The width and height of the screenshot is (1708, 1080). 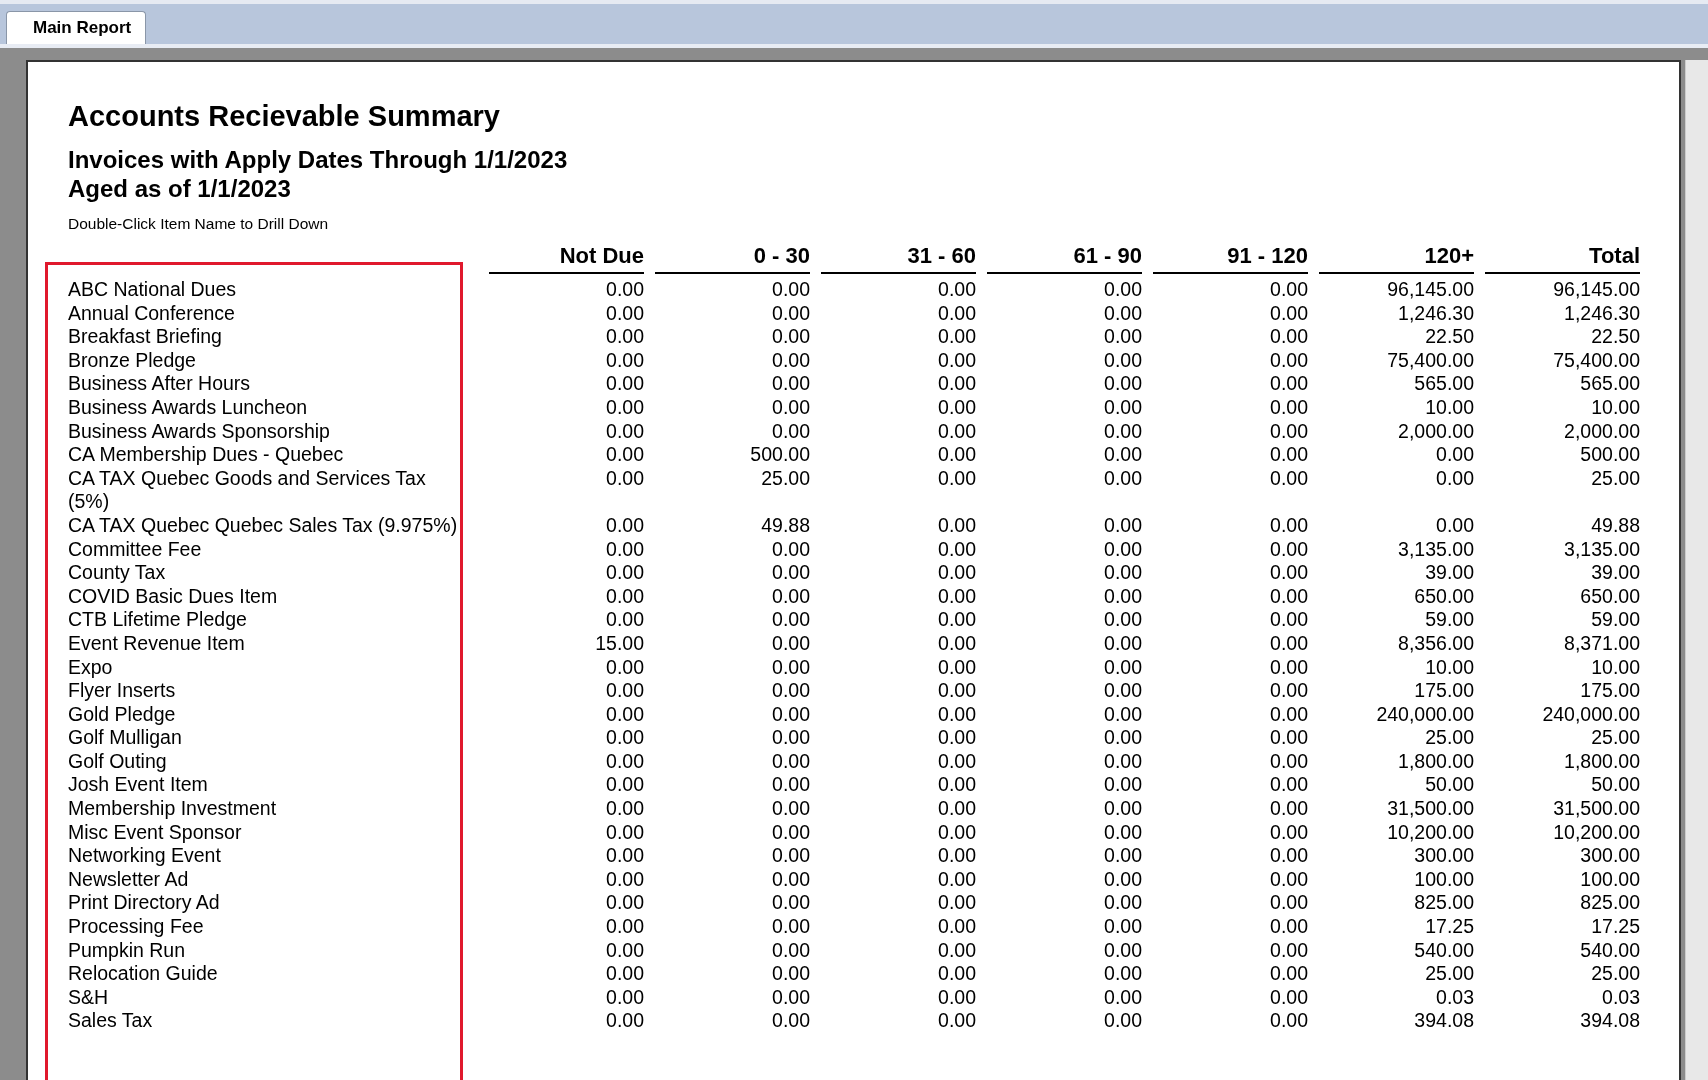 What do you see at coordinates (125, 738) in the screenshot?
I see `item-name: Golf Mulligan` at bounding box center [125, 738].